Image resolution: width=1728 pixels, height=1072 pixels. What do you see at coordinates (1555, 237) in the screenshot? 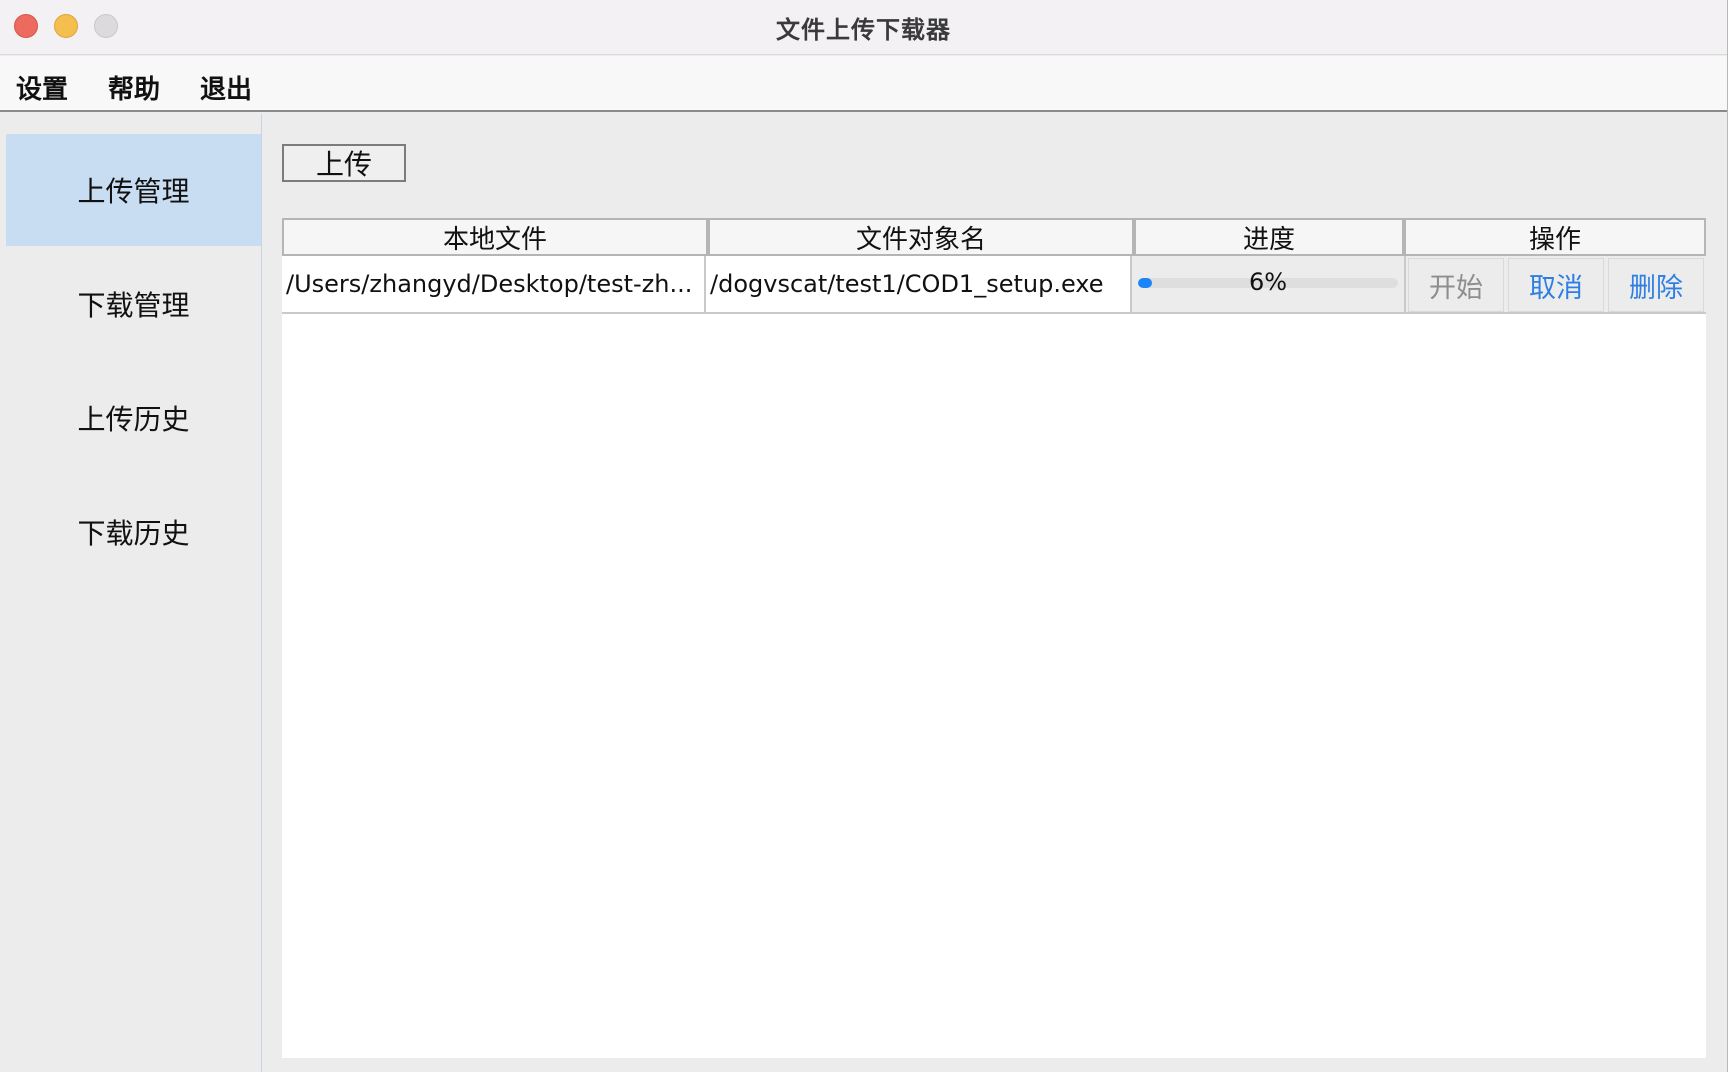
I see `column-header-actions: 操作` at bounding box center [1555, 237].